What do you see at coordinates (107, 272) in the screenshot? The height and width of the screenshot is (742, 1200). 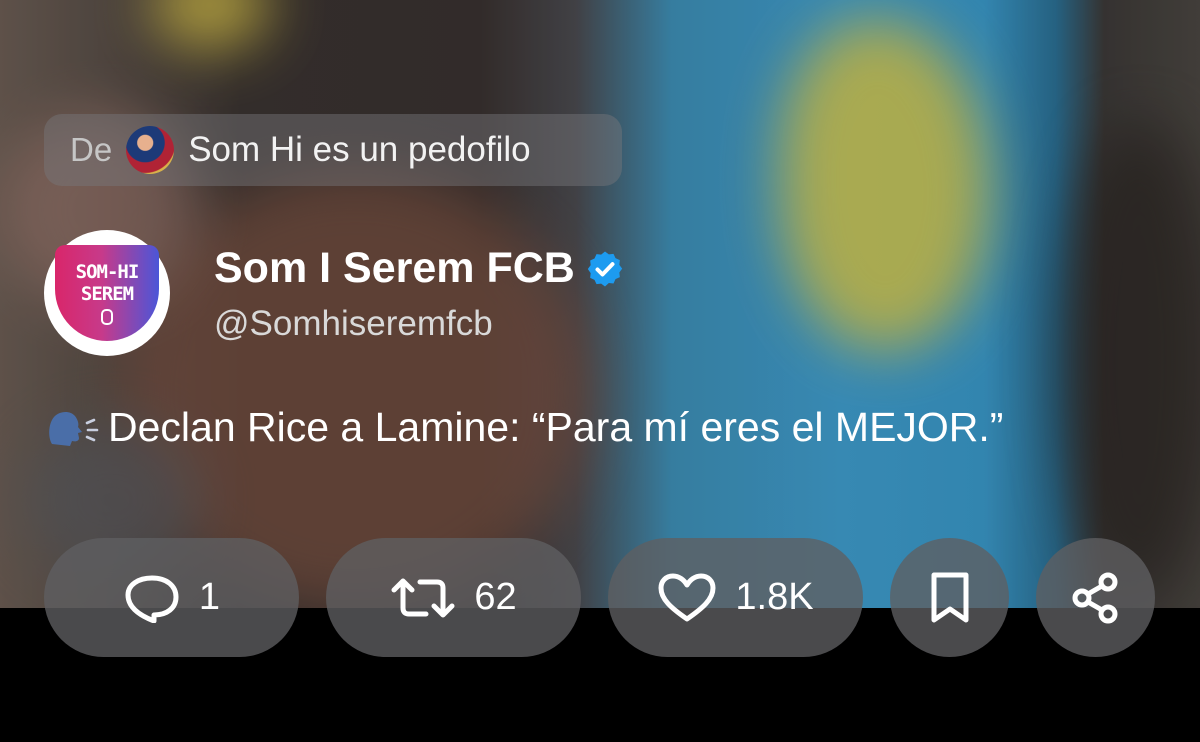 I see `avatar-logo-text-1: SOM-HI` at bounding box center [107, 272].